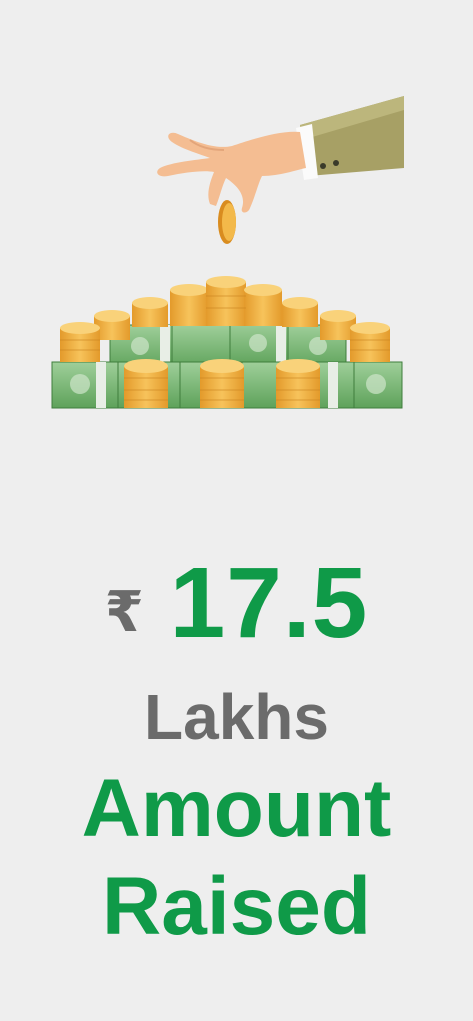 The height and width of the screenshot is (1021, 473). I want to click on amount-raised-figure: ₹ 17.5, so click(236, 602).